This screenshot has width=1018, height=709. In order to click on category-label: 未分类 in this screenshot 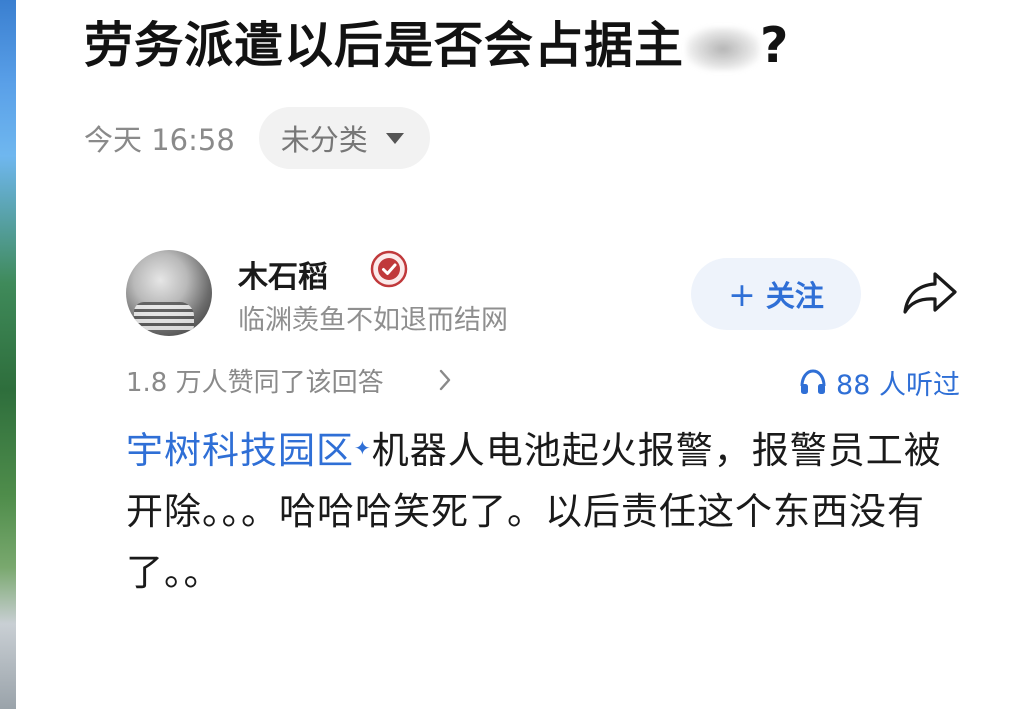, I will do `click(324, 140)`.